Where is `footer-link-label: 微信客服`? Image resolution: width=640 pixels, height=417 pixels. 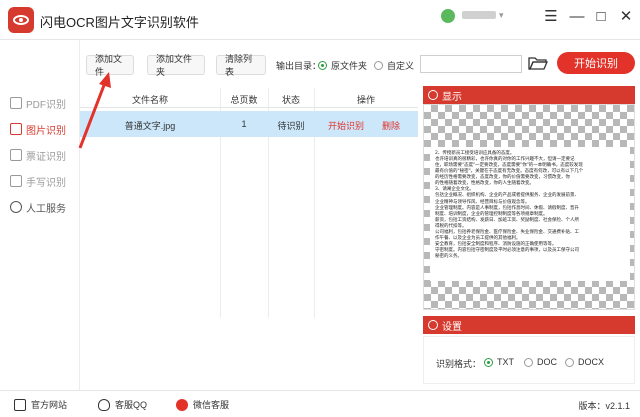
footer-link-label: 微信客服 is located at coordinates (211, 405).